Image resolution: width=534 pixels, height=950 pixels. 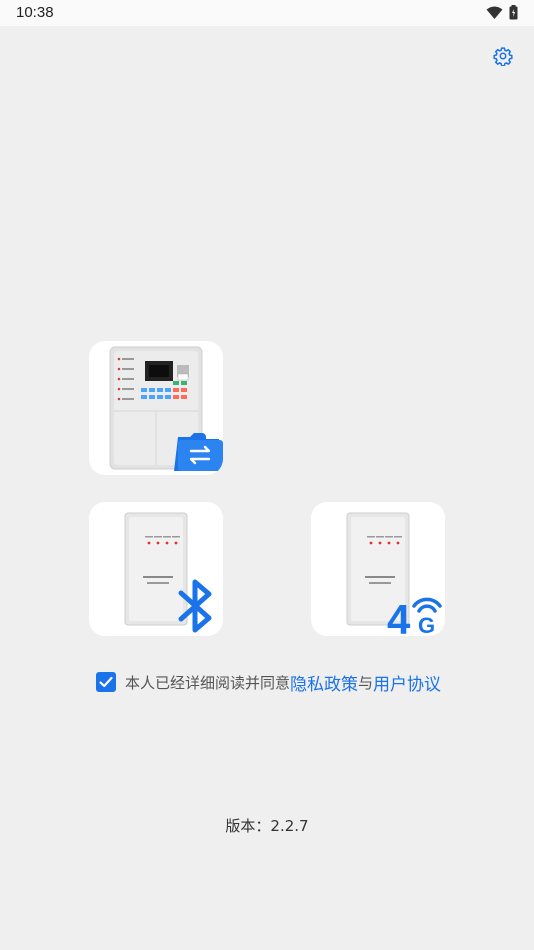 What do you see at coordinates (414, 616) in the screenshot?
I see `4g-signal-icon: 4 G` at bounding box center [414, 616].